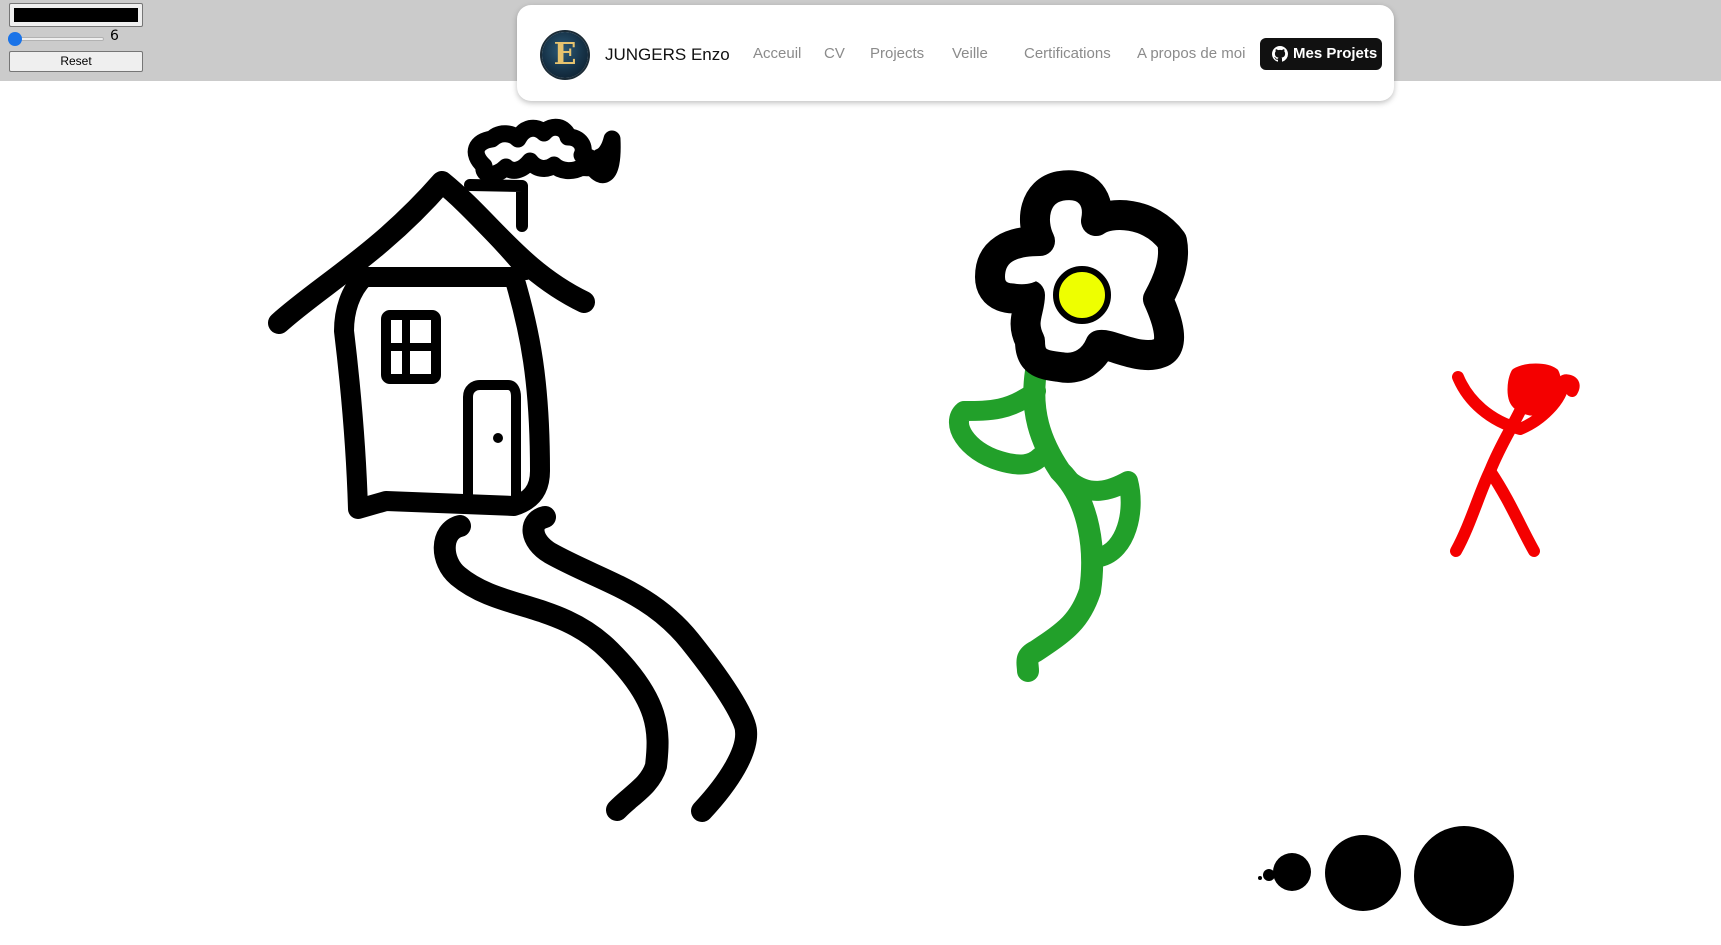  Describe the element at coordinates (551, 668) in the screenshot. I see `path-left-stroke` at that location.